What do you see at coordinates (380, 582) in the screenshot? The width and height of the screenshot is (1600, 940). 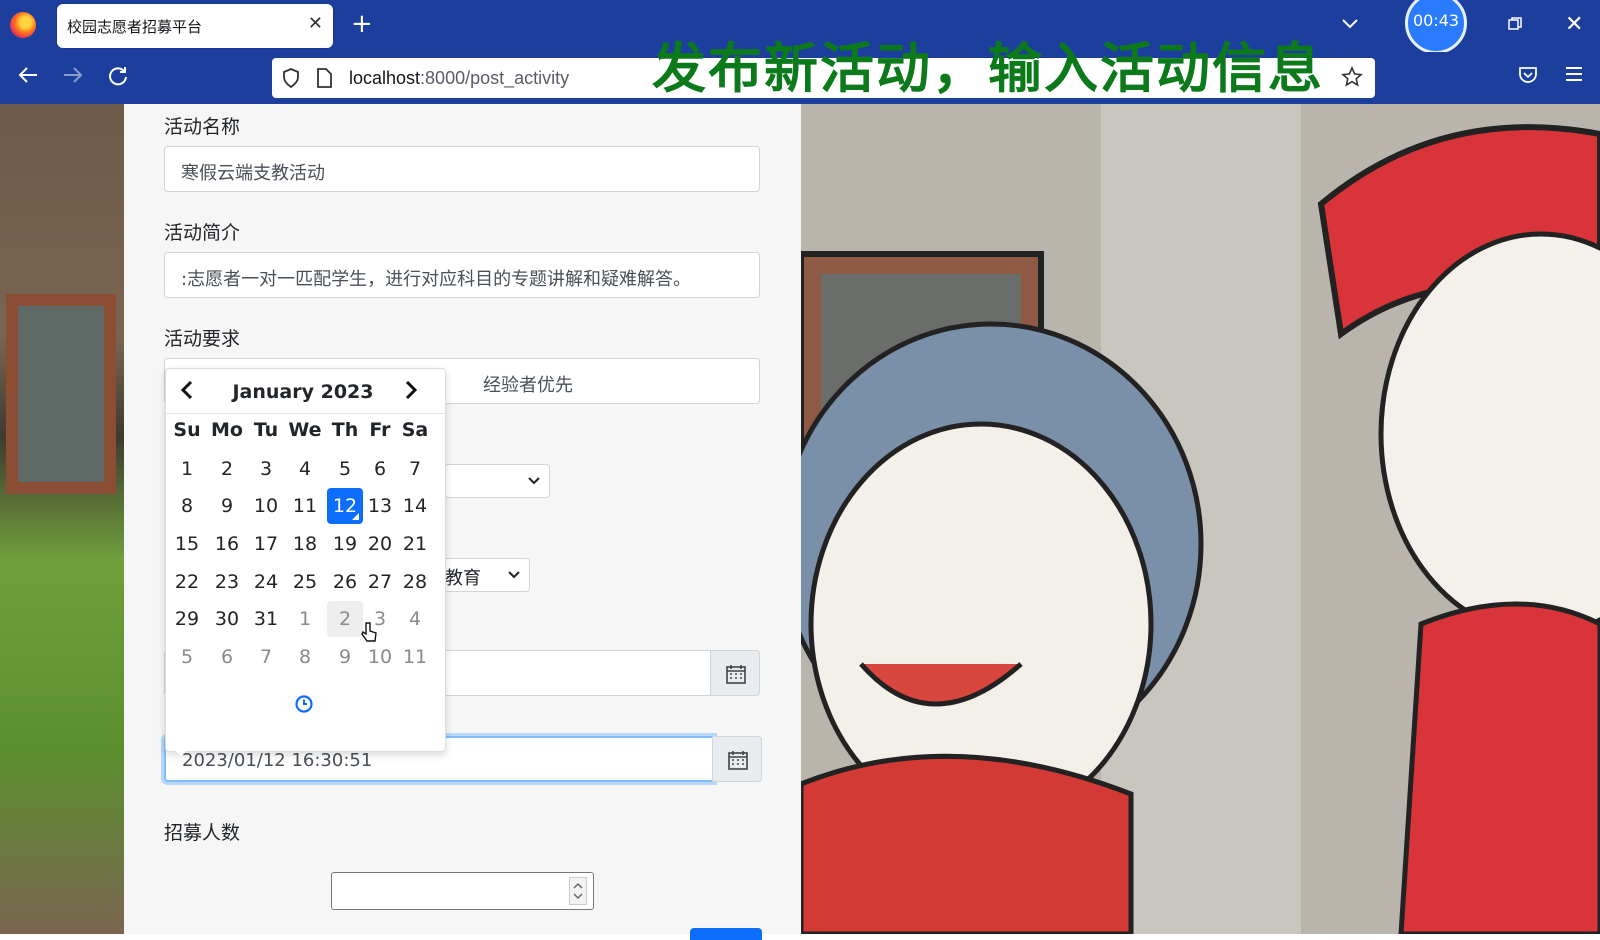 I see `calendar-day: 27` at bounding box center [380, 582].